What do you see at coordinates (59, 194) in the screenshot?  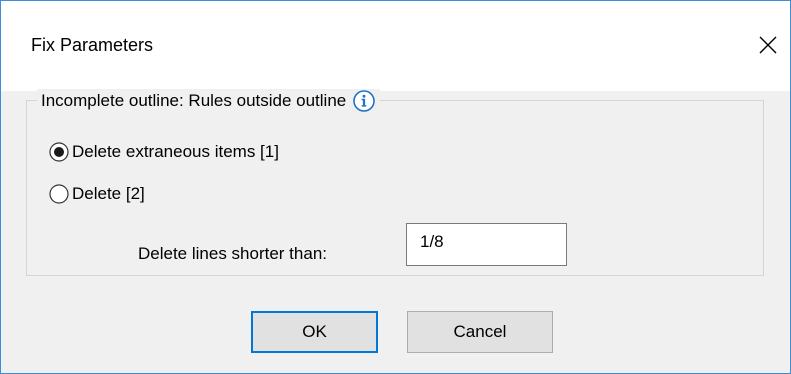 I see `radio-unselected-icon` at bounding box center [59, 194].